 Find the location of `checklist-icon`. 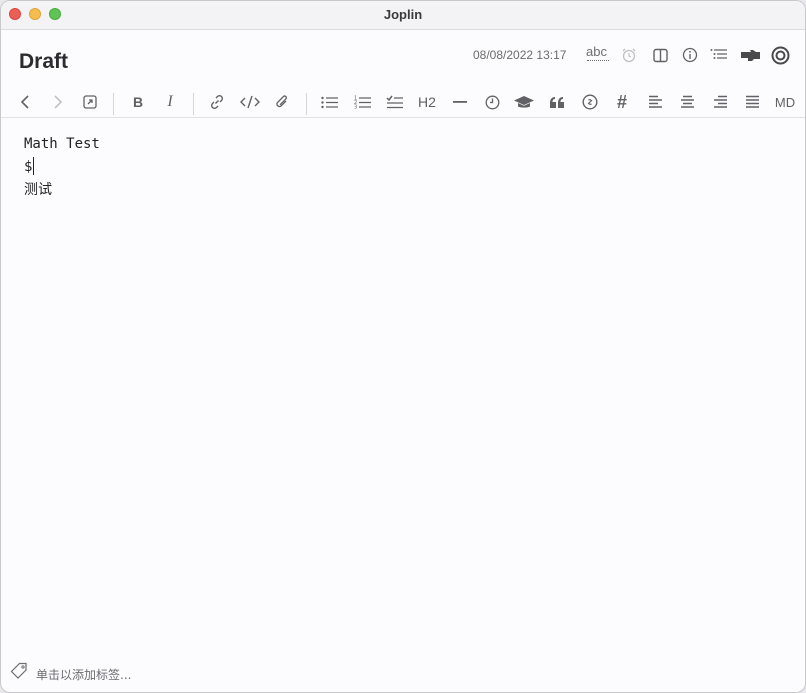

checklist-icon is located at coordinates (394, 101).